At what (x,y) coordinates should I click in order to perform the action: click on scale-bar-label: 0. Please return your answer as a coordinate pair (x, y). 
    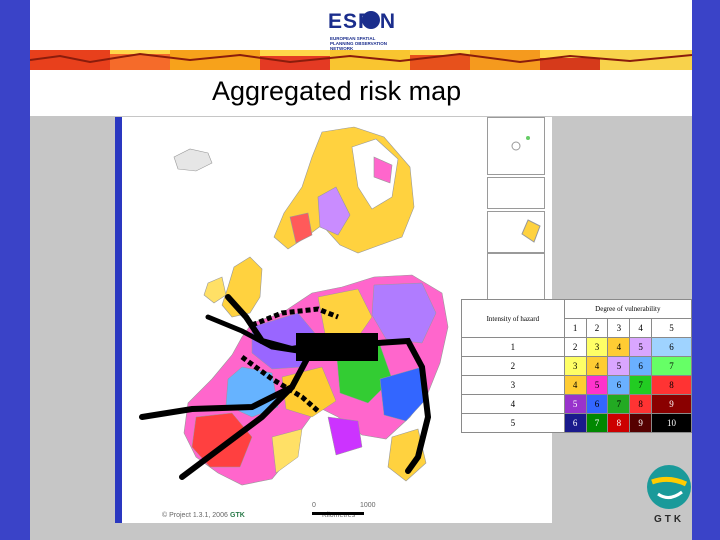
    Looking at the image, I should click on (314, 505).